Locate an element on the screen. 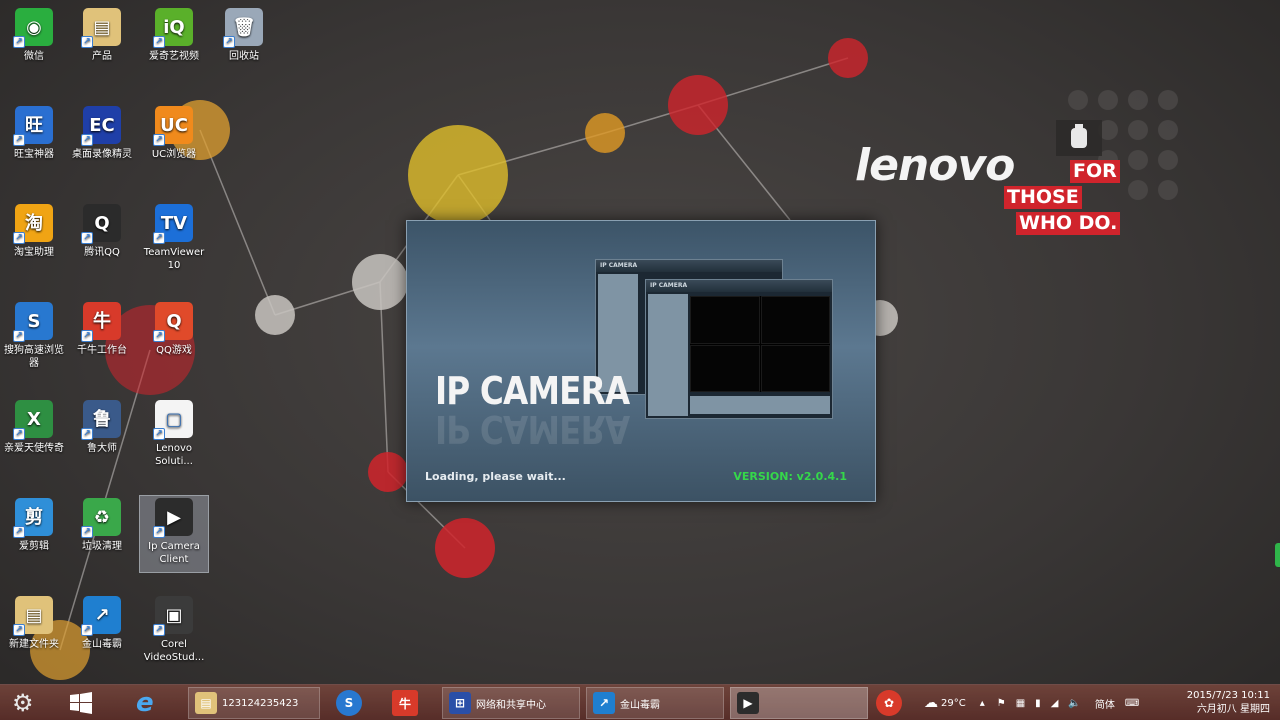 The height and width of the screenshot is (720, 1280). sogou-browser-icon: S is located at coordinates (349, 703).